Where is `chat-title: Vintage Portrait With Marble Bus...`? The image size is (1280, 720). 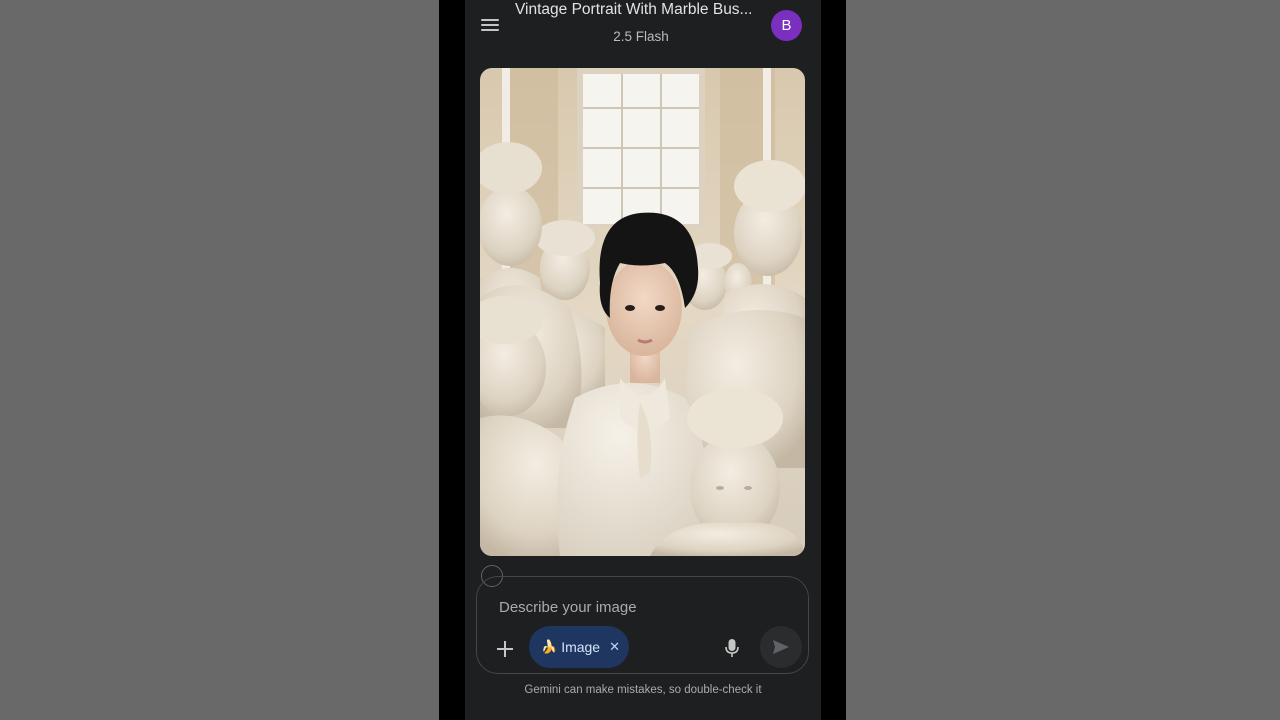 chat-title: Vintage Portrait With Marble Bus... is located at coordinates (640, 10).